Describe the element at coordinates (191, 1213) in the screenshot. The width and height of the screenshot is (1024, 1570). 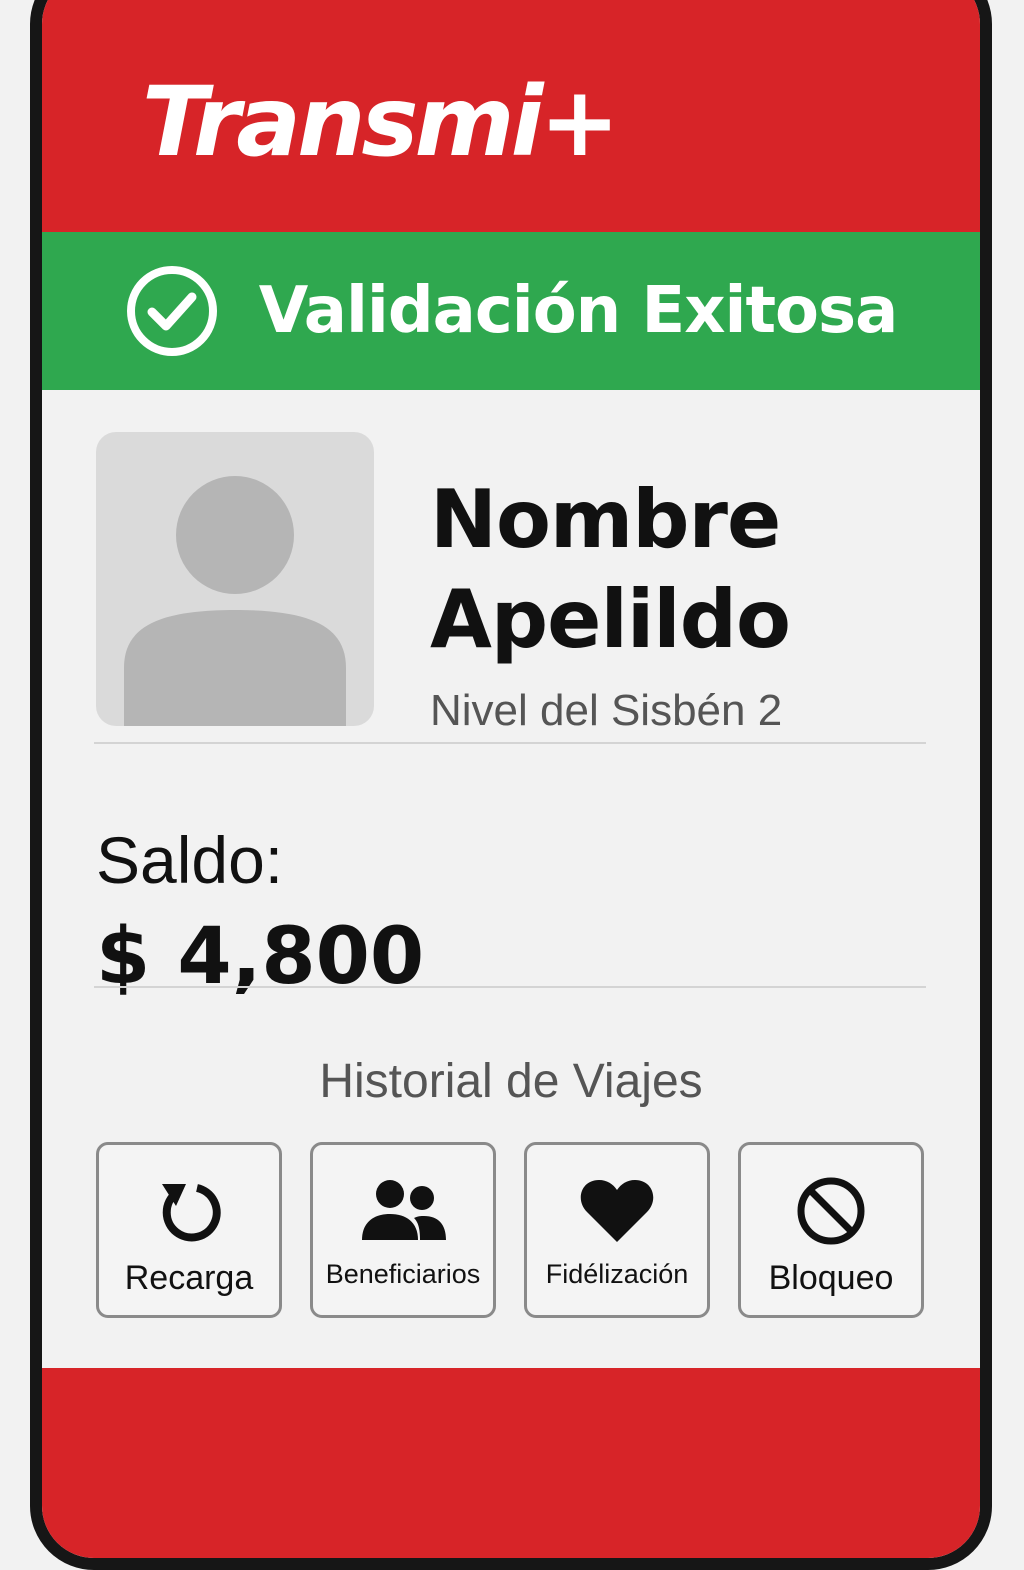
I see `refresh-icon` at that location.